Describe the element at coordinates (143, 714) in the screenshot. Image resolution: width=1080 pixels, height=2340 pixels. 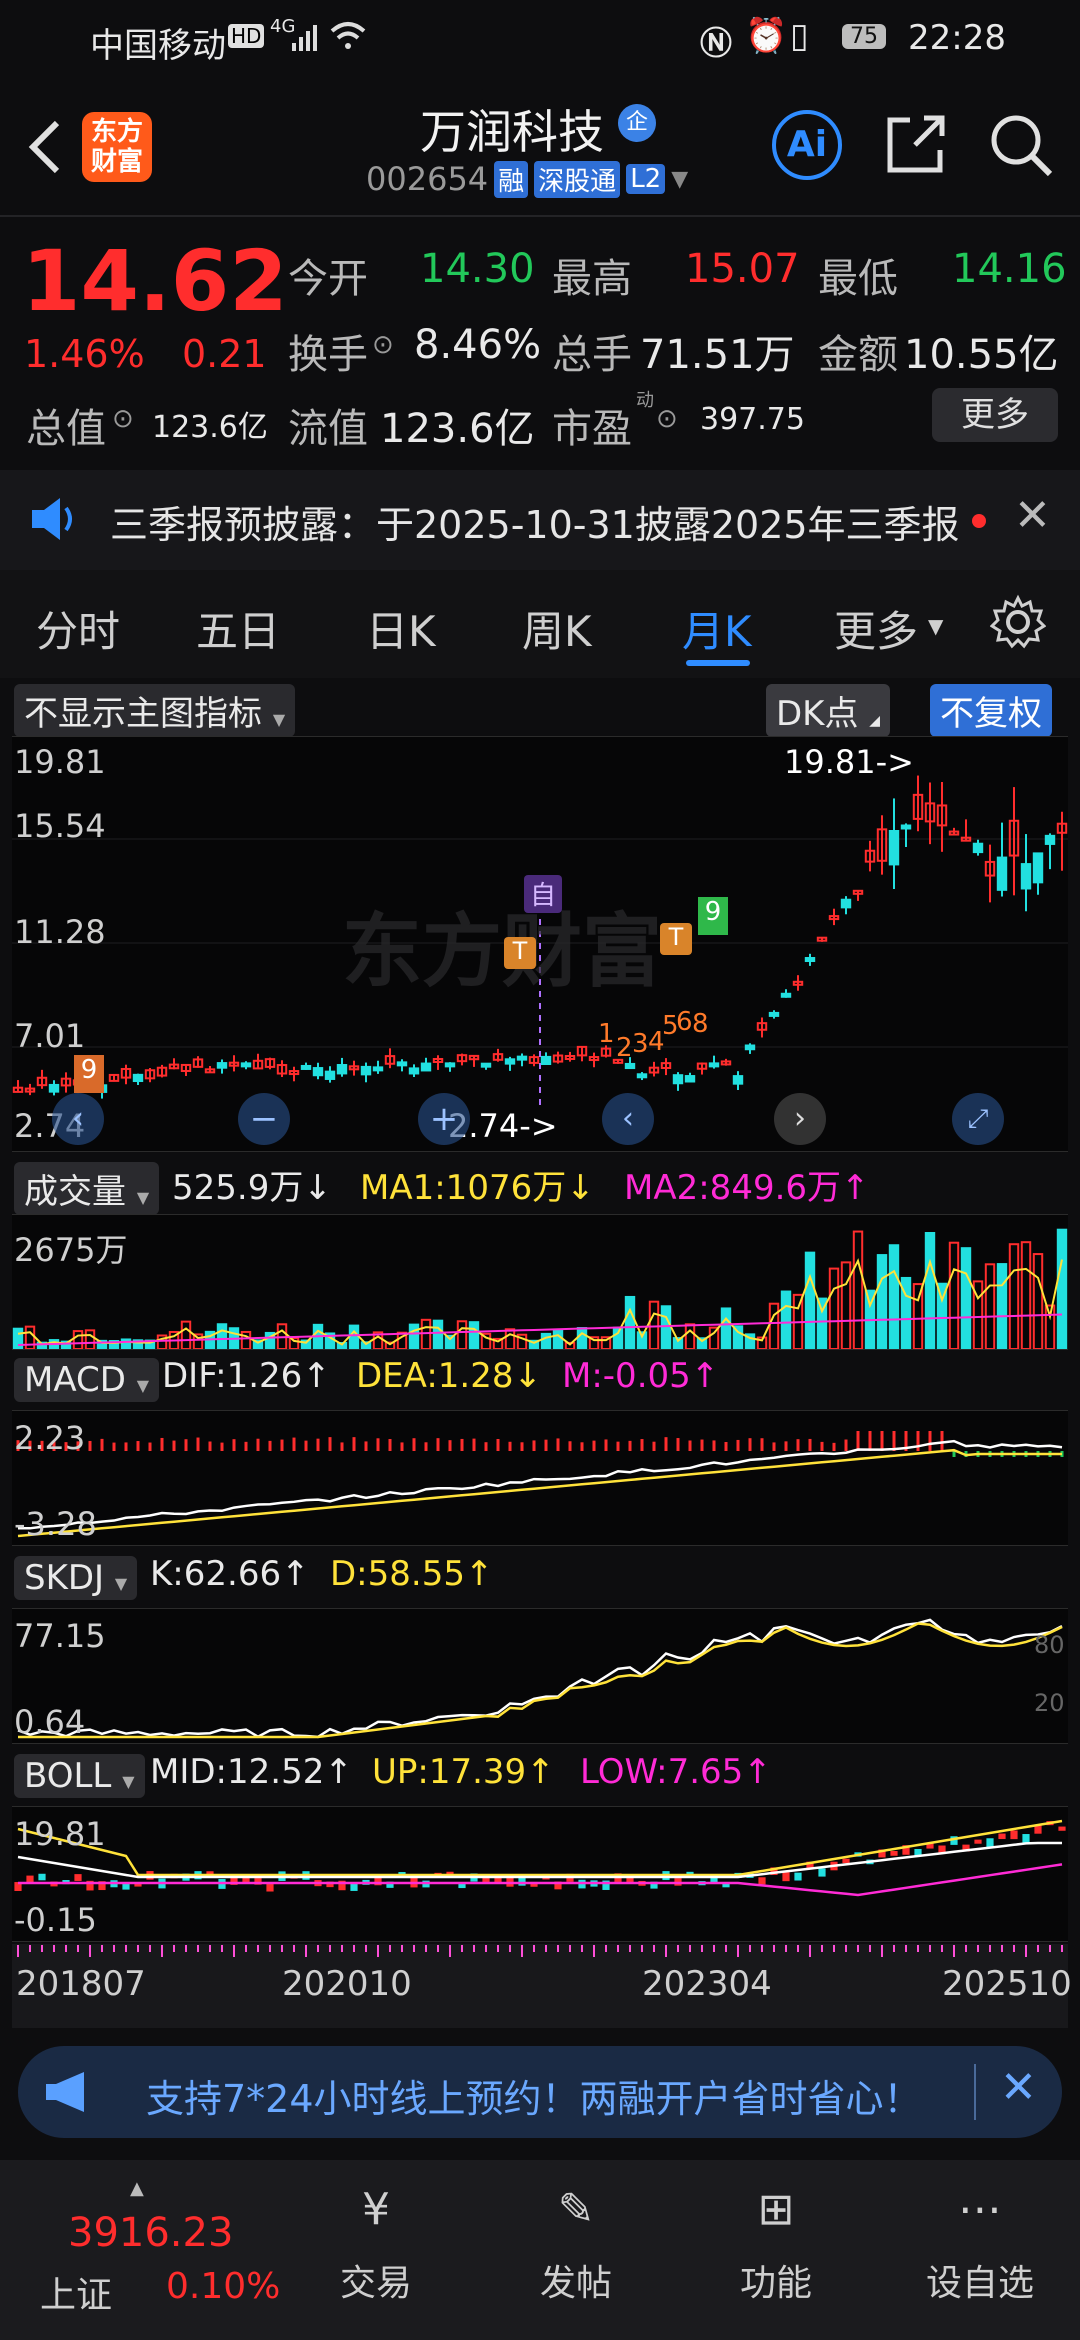
I see `indicator-label: 不显示主图指标` at that location.